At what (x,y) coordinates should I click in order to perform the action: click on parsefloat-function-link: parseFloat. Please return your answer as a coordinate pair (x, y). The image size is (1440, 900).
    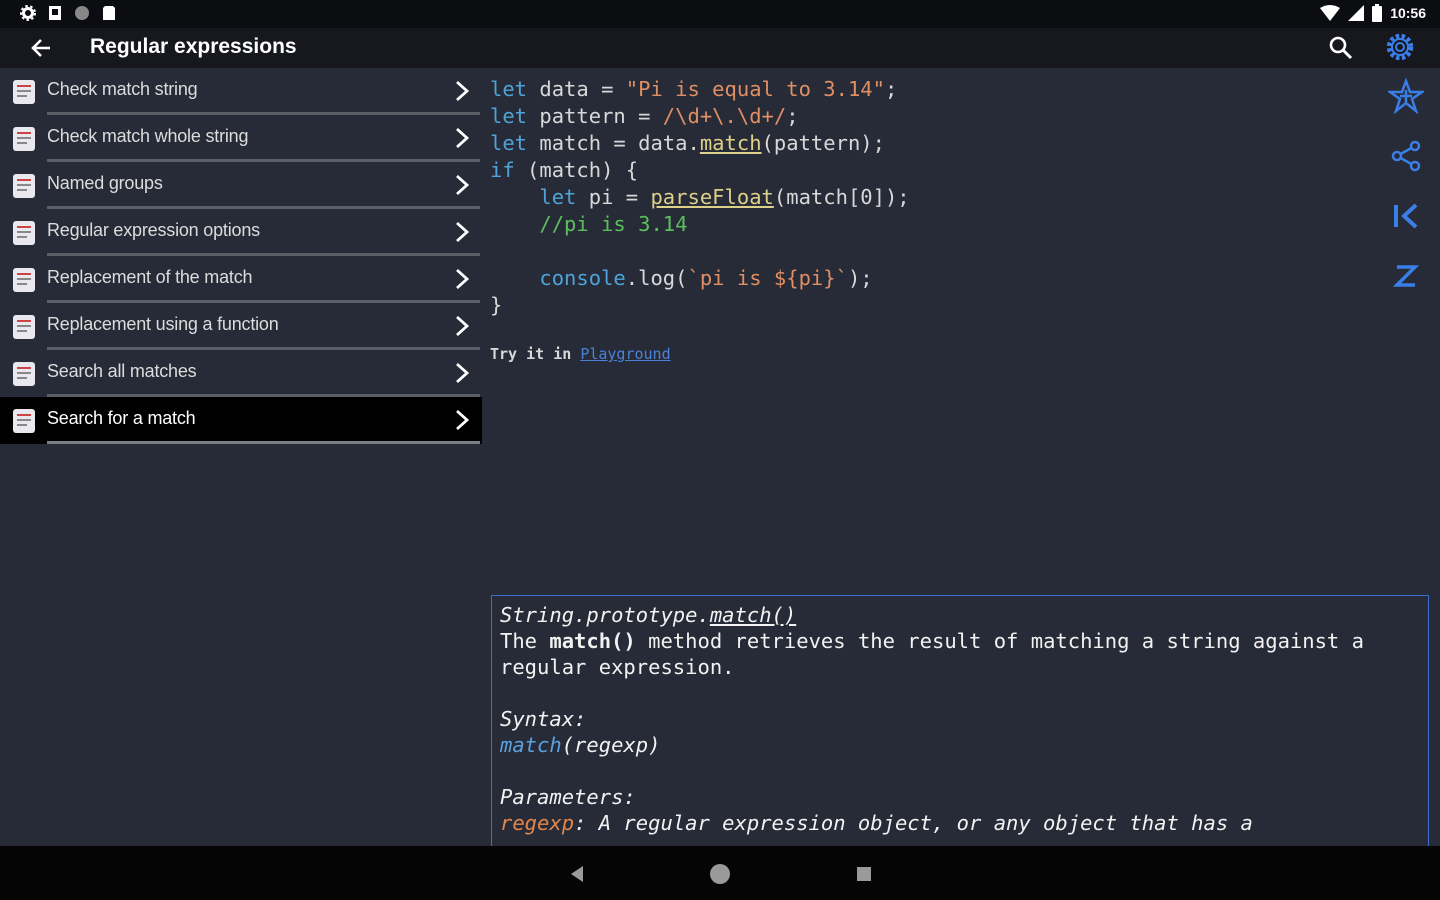
    Looking at the image, I should click on (711, 197).